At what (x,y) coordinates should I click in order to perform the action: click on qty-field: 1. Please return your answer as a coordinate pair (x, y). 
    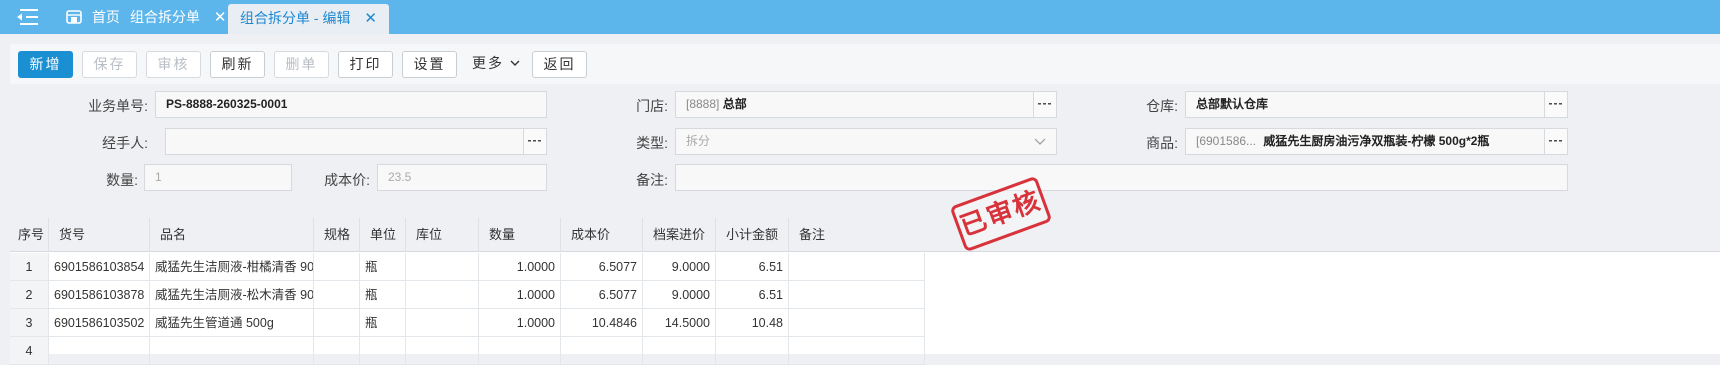
    Looking at the image, I should click on (218, 177).